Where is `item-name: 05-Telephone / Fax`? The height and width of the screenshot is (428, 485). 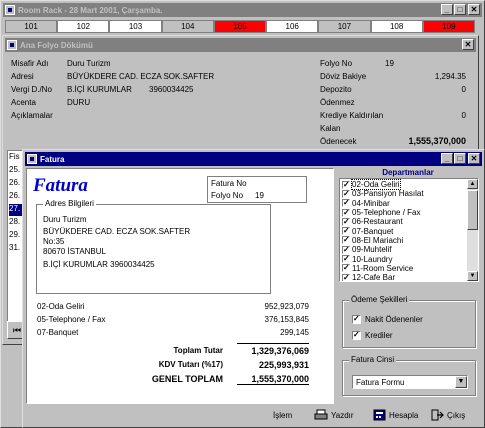
item-name: 05-Telephone / Fax is located at coordinates (71, 319).